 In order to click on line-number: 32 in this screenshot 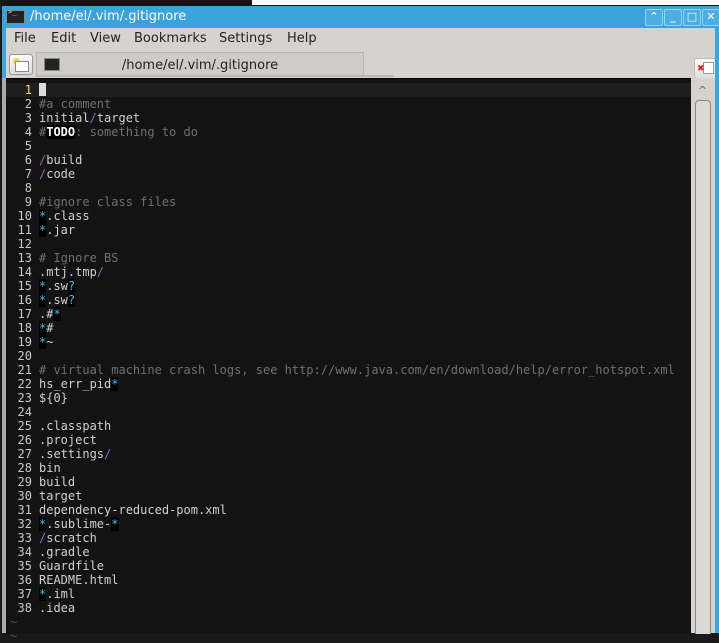, I will do `click(24, 524)`.